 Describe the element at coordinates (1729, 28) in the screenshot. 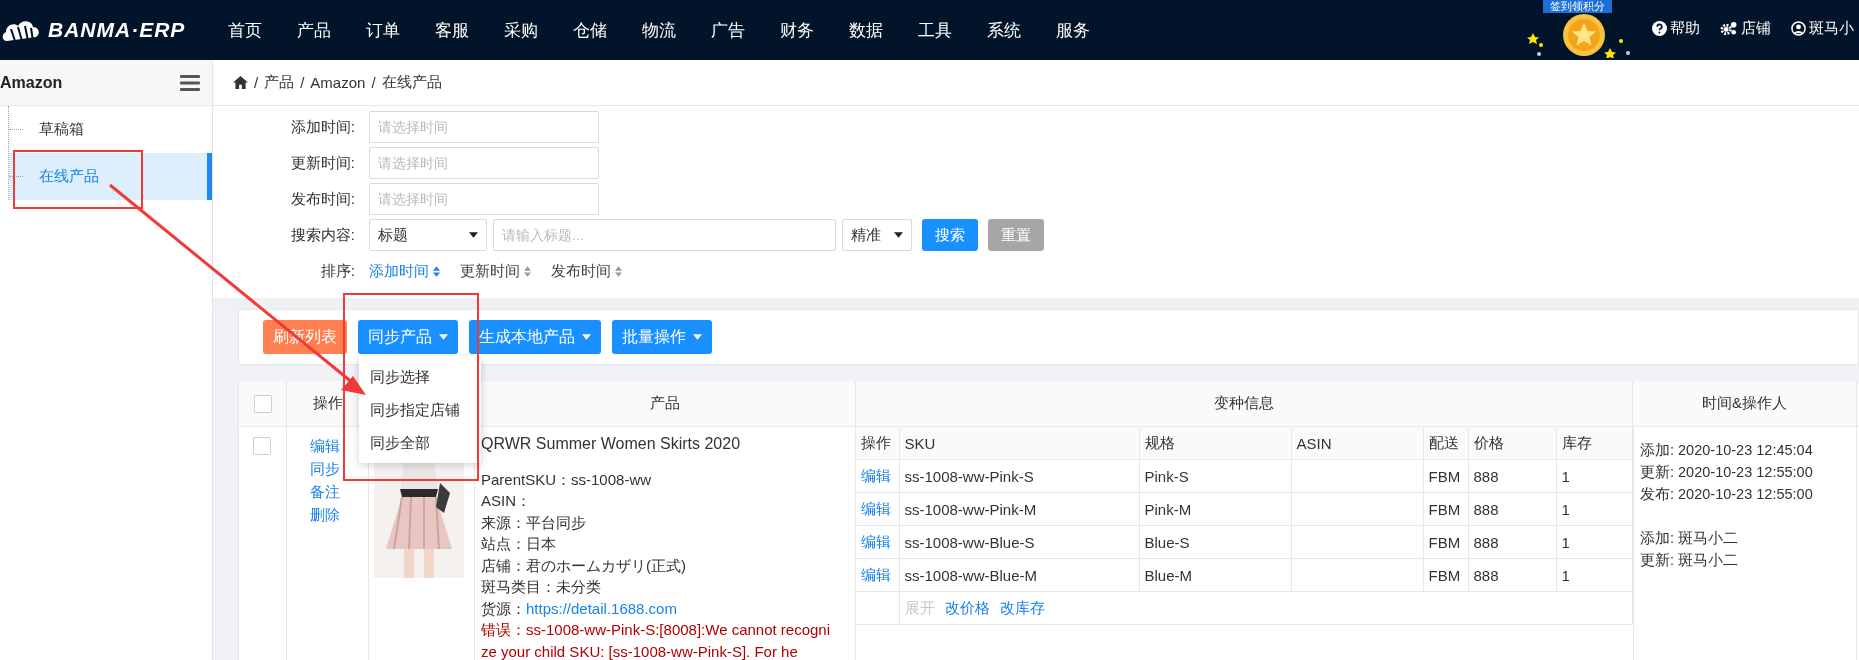

I see `settings-icon` at that location.